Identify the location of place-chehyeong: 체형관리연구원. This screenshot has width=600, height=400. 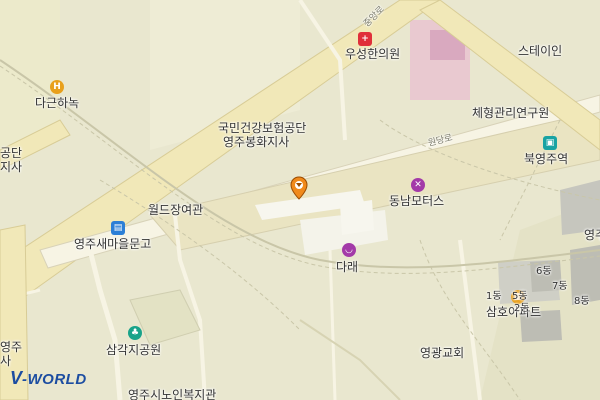
(510, 113).